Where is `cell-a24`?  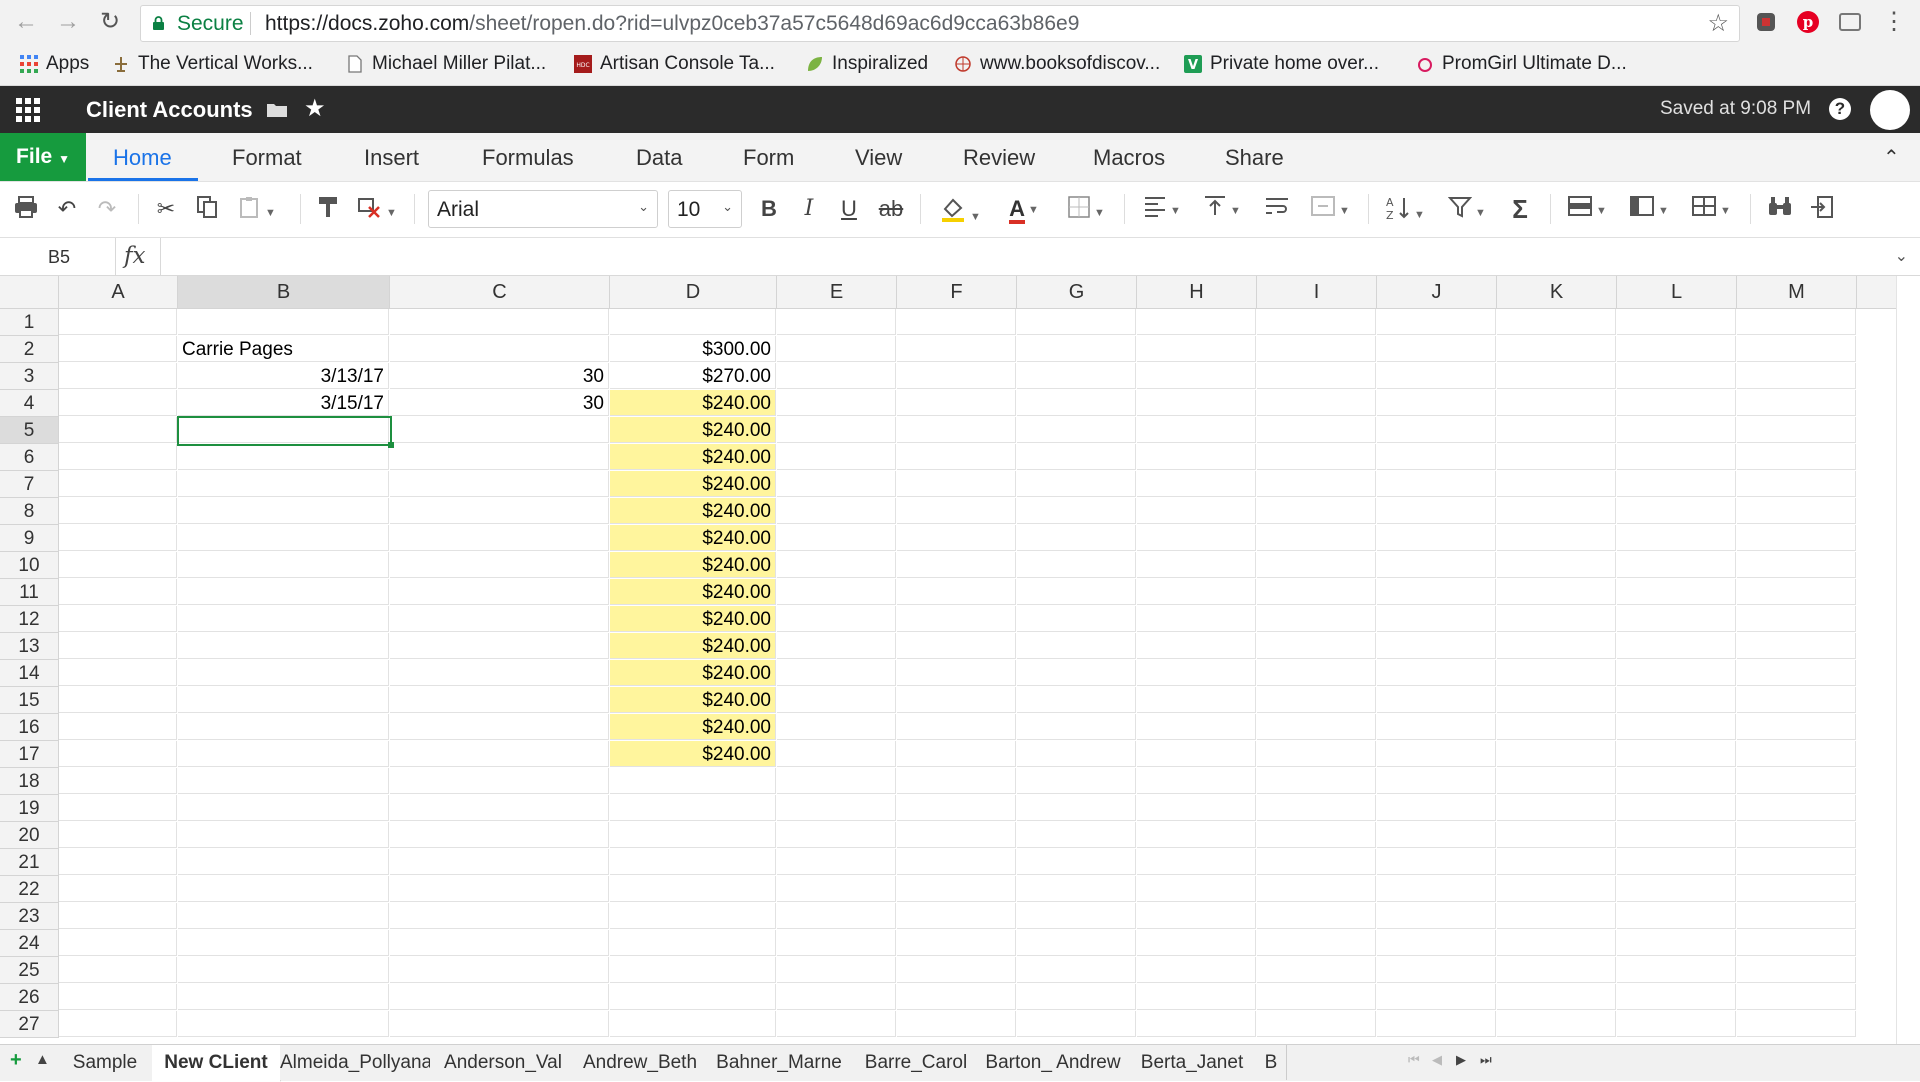
cell-a24 is located at coordinates (118, 943).